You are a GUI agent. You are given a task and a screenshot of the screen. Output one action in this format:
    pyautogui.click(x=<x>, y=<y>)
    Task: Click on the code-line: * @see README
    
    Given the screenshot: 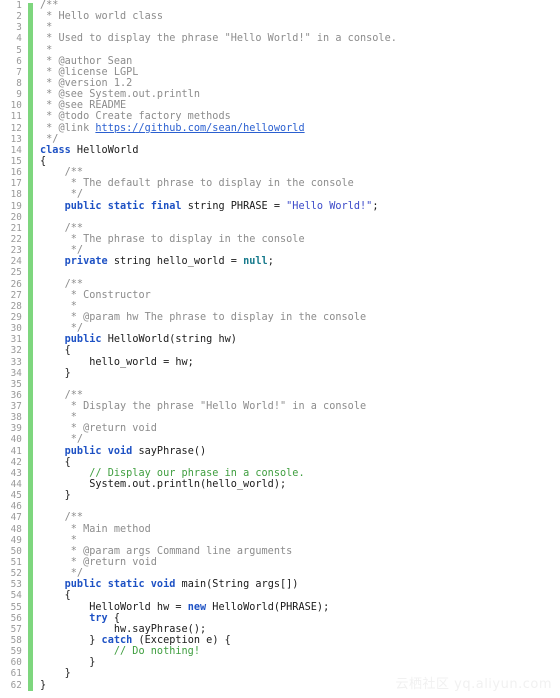 What is the action you would take?
    pyautogui.click(x=300, y=105)
    